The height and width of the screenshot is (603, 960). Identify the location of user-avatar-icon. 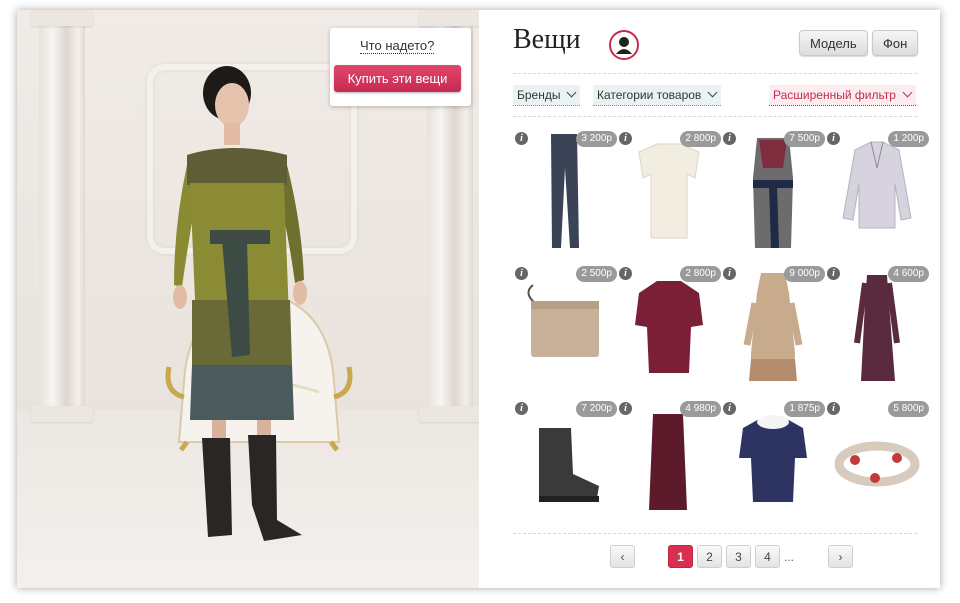
(624, 45).